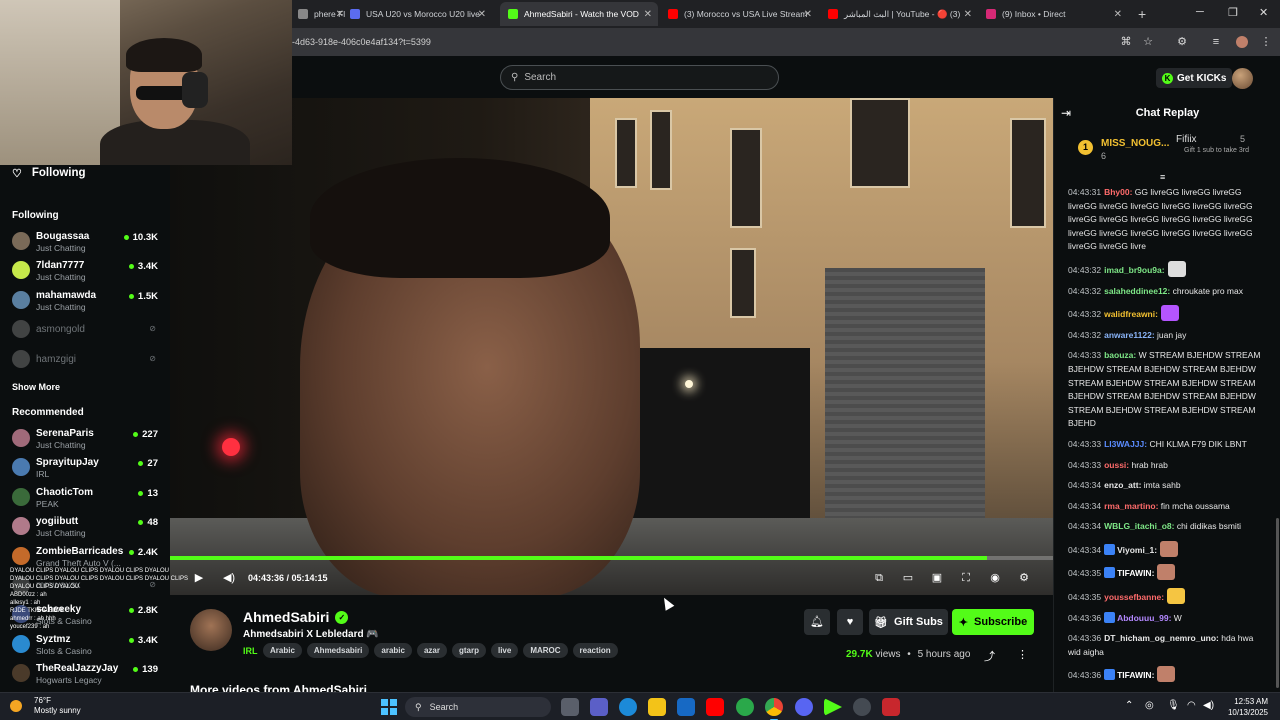  What do you see at coordinates (504, 650) in the screenshot?
I see `stream-tag: live` at bounding box center [504, 650].